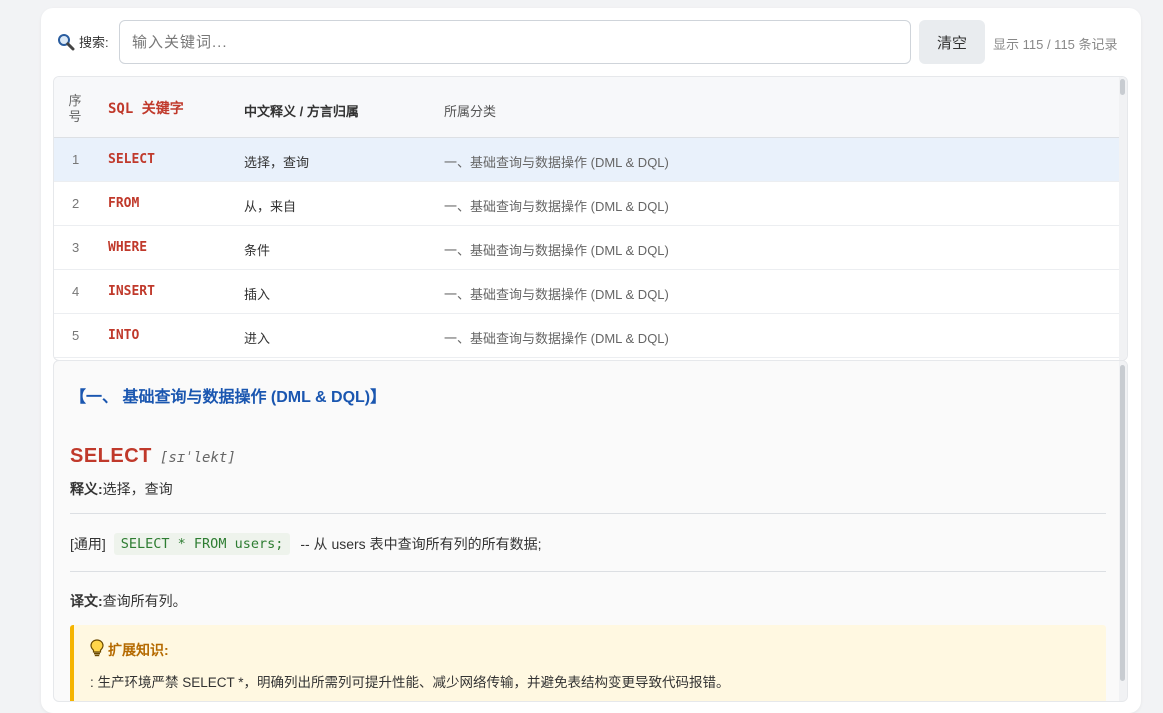 The height and width of the screenshot is (713, 1163). What do you see at coordinates (421, 544) in the screenshot?
I see `example-desc: -- 从 users 表中查询所有列的所有数据;` at bounding box center [421, 544].